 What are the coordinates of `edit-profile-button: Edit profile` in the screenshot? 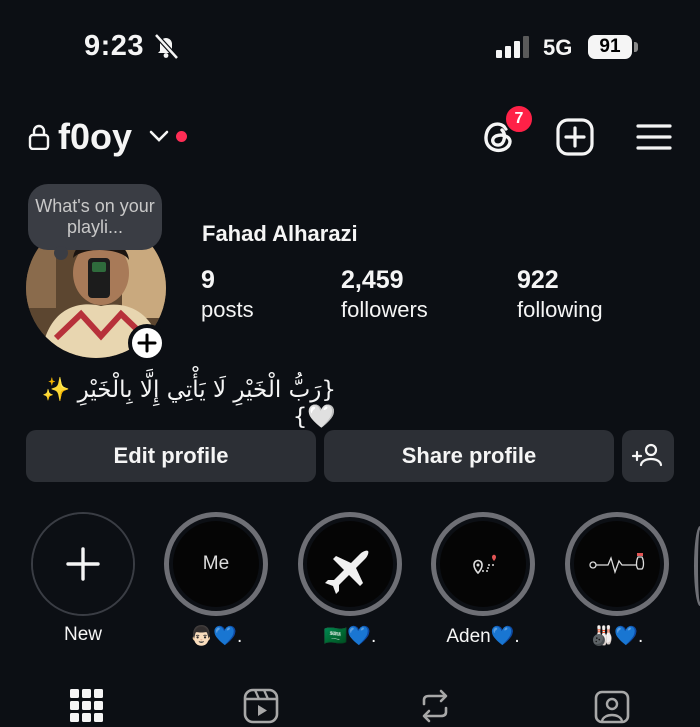 It's located at (171, 456).